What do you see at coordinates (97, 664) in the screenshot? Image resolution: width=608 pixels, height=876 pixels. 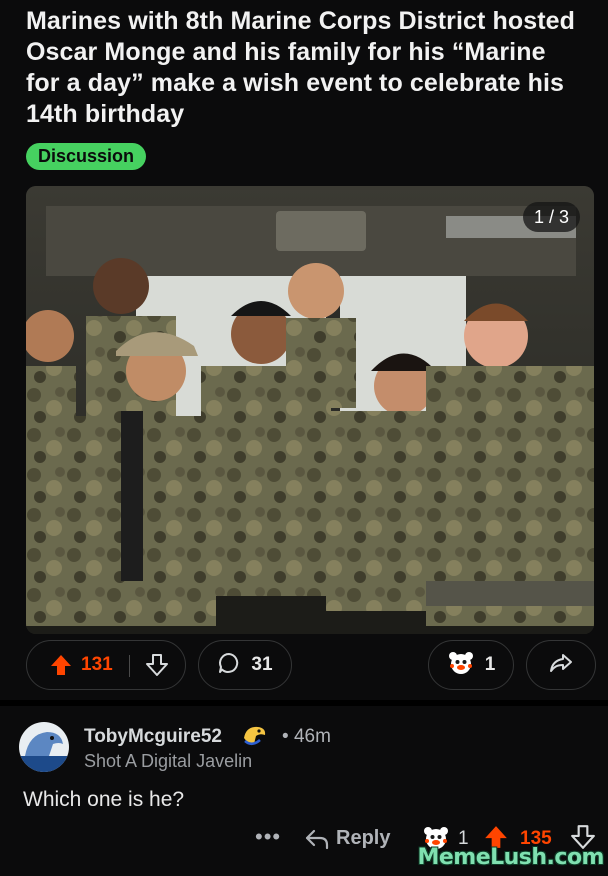 I see `post-score: 131` at bounding box center [97, 664].